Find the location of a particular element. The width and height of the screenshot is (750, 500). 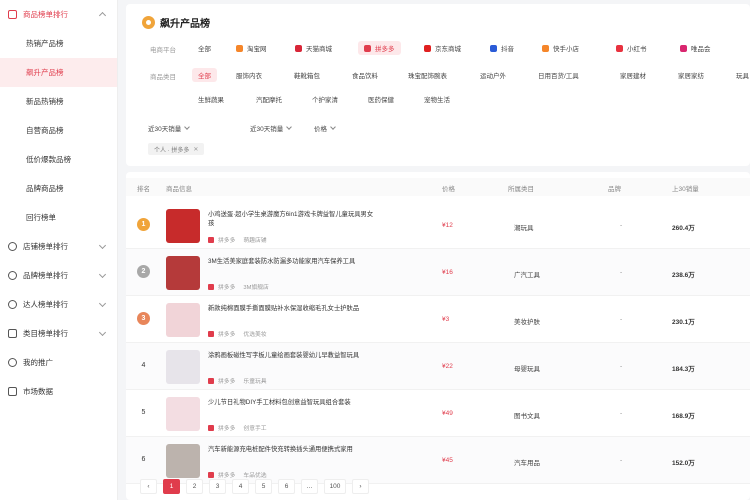

sales: 184.3万 is located at coordinates (683, 369).